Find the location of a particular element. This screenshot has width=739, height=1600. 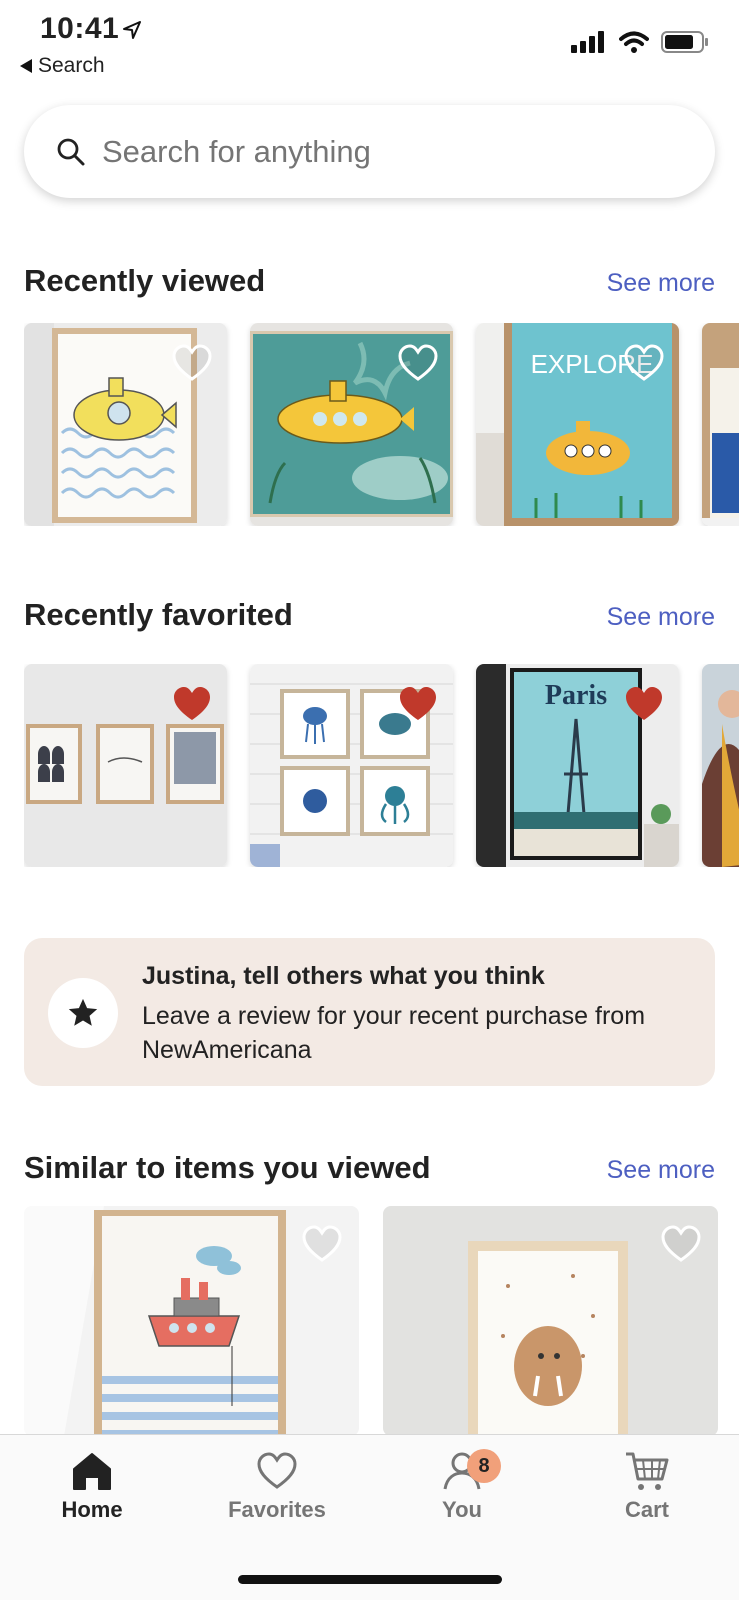

tab-cart-label: Cart is located at coordinates (646, 1509).